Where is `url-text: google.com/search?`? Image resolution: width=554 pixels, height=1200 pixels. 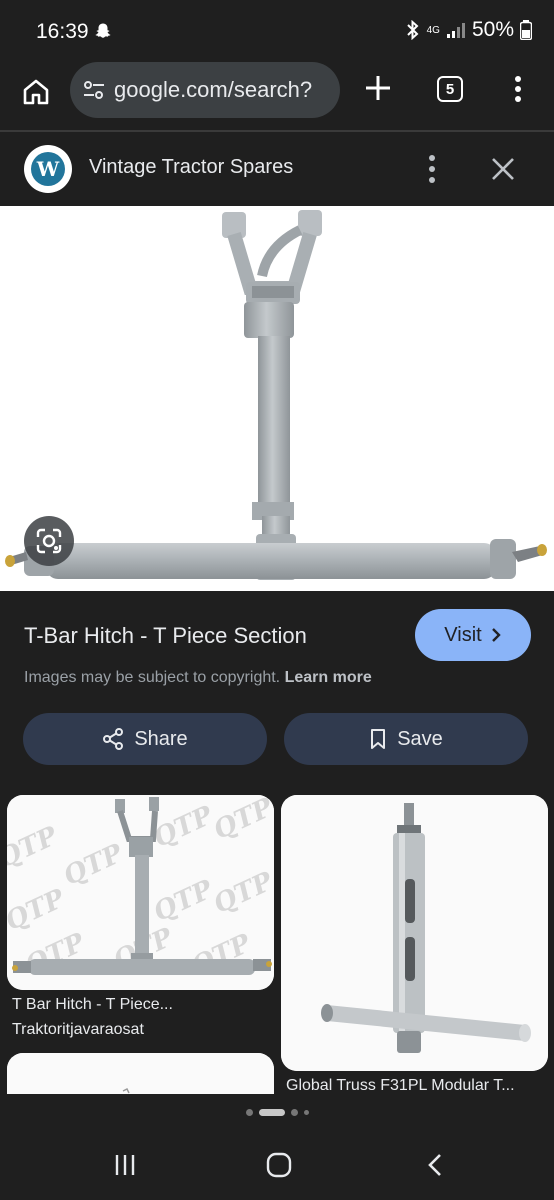
url-text: google.com/search? is located at coordinates (213, 90).